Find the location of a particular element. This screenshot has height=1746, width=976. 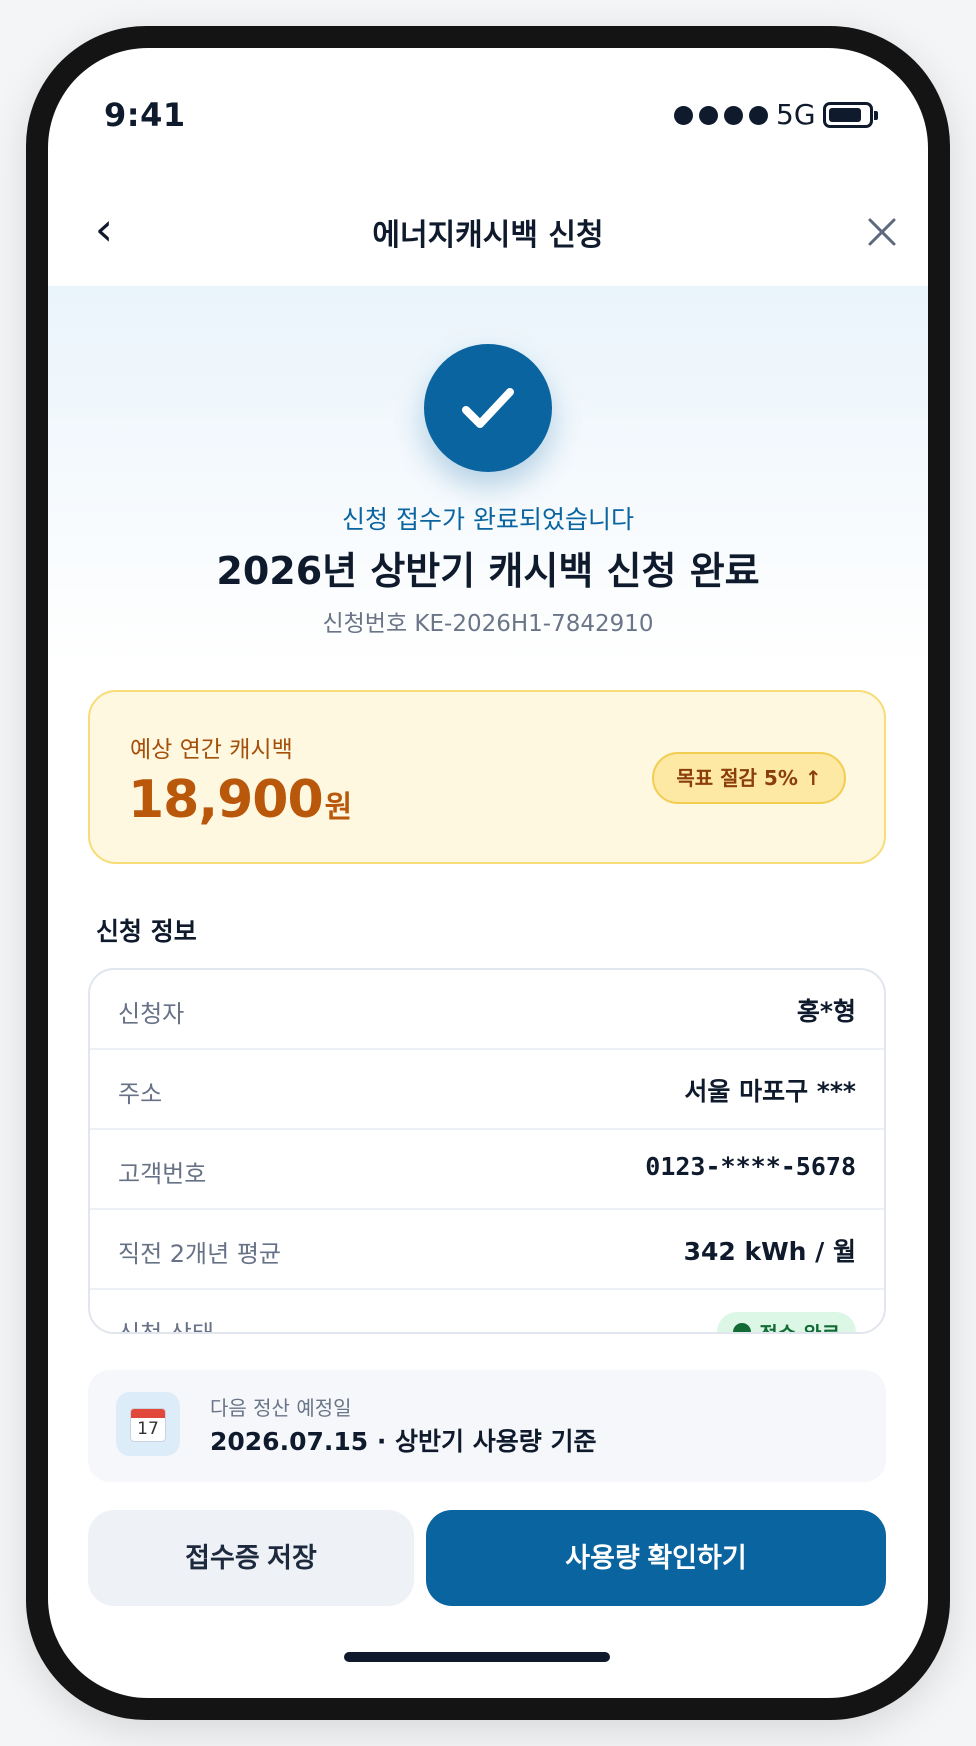

hero-subtitle: 신청 접수가 완료되었습니다 is located at coordinates (488, 519).